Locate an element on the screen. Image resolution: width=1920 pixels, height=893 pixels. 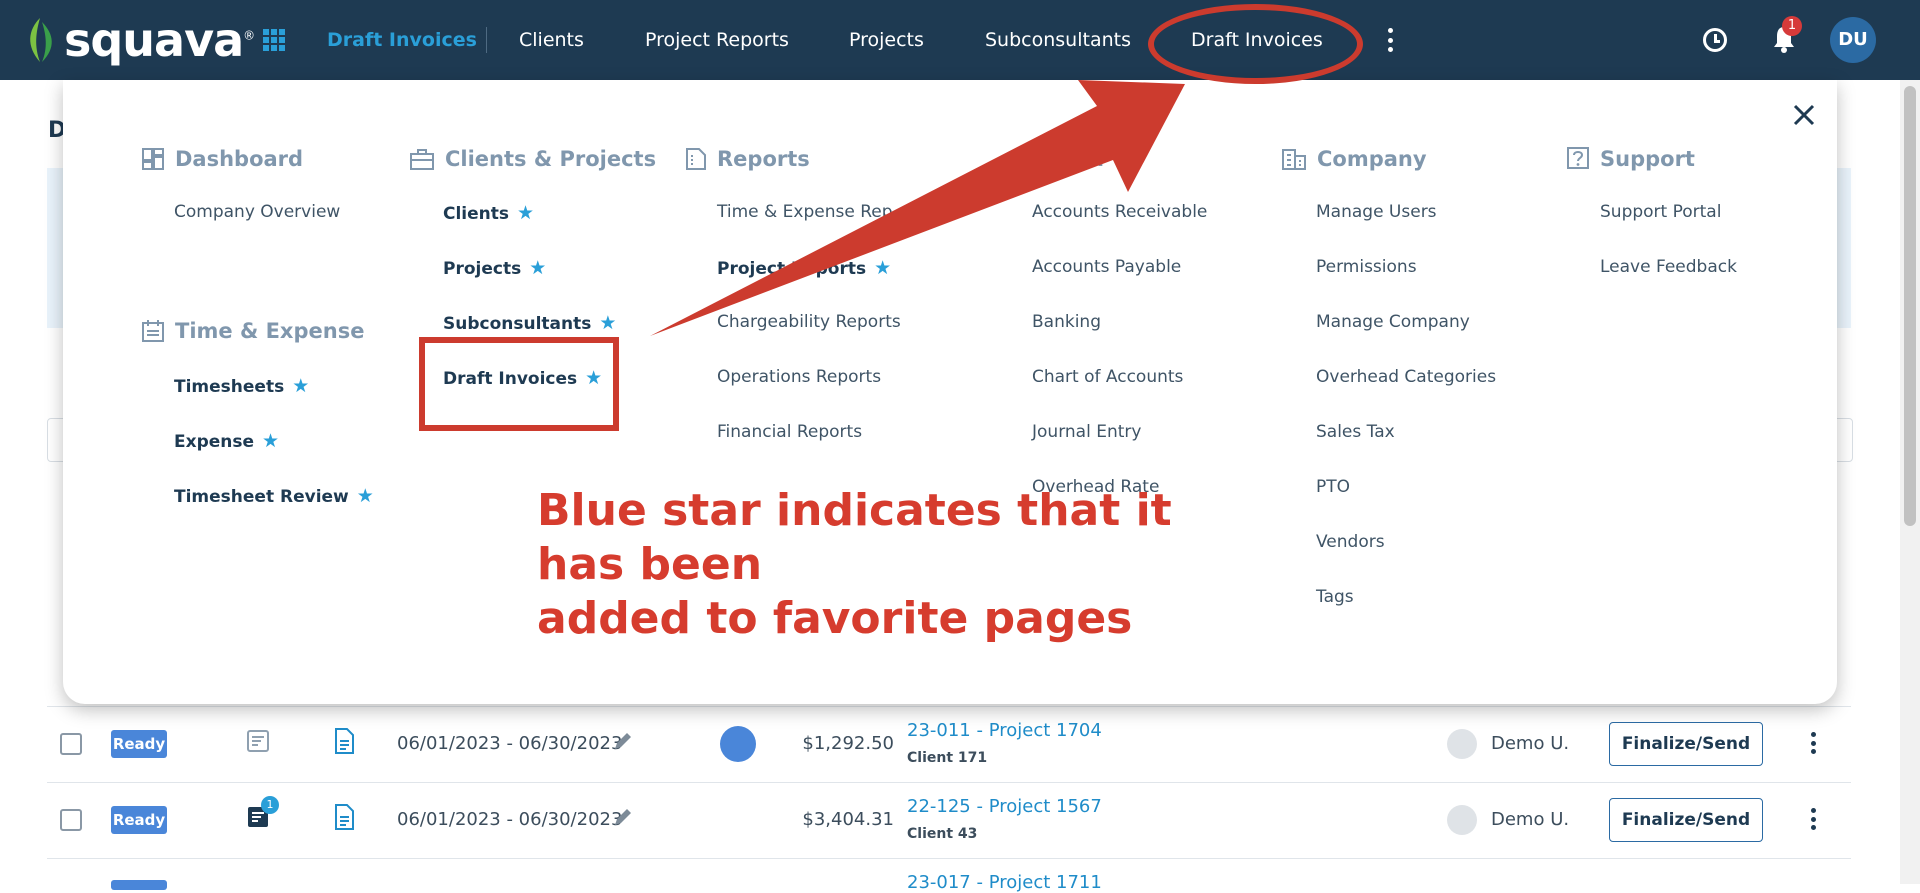
menu-item-subconsultants: Subconsultants ★ is located at coordinates (529, 323).